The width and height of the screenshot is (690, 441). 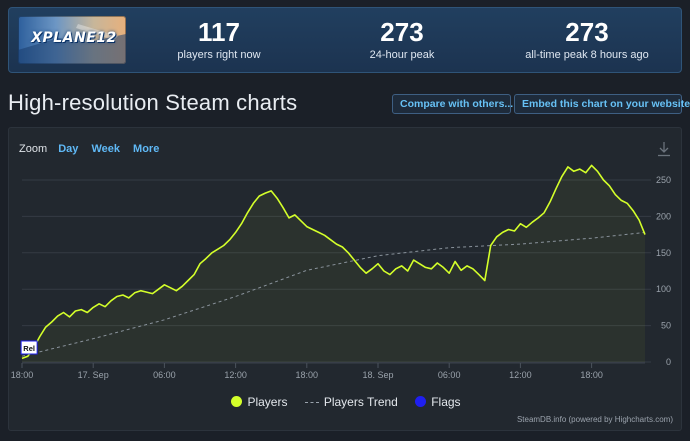 I want to click on embed-chart-button: Embed this chart on your website, so click(x=602, y=104).